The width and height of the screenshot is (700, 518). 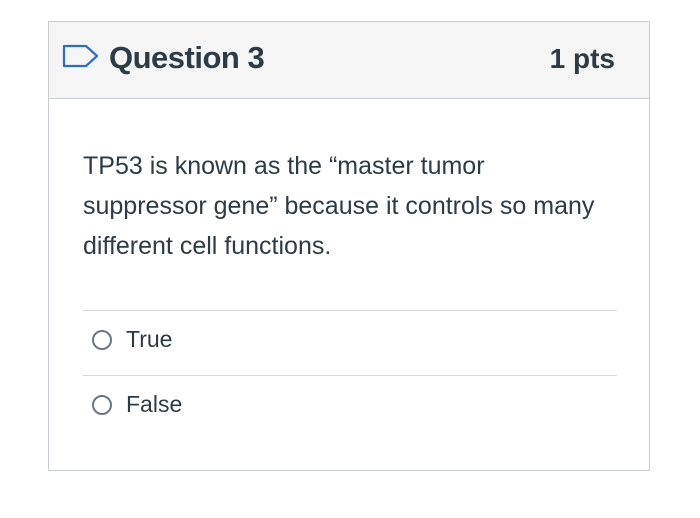 I want to click on question-points: 1 pts, so click(x=582, y=58).